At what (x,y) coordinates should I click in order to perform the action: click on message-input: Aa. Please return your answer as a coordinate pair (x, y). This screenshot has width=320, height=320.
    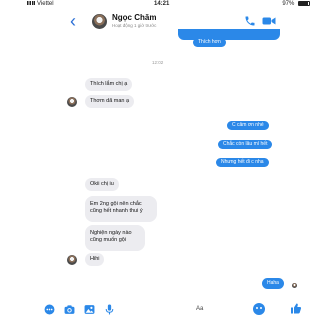
    Looking at the image, I should click on (199, 309).